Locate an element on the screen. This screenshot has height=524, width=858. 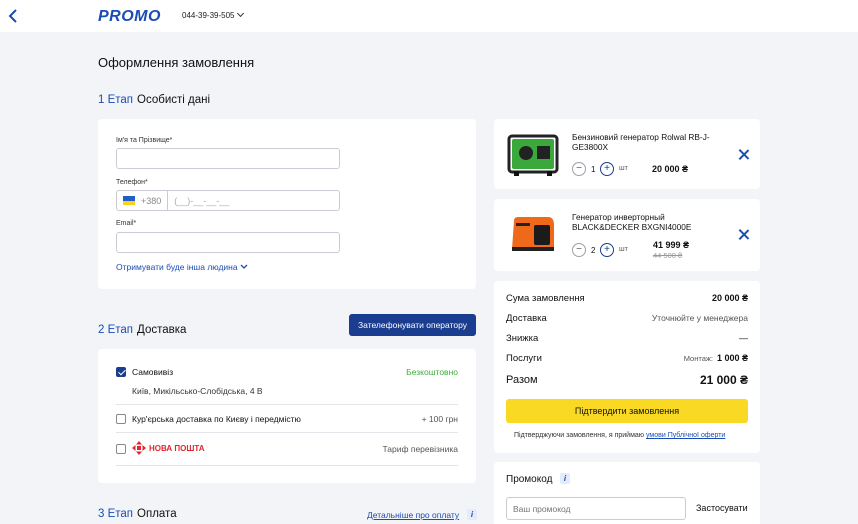
total-label: Разом is located at coordinates (522, 380).